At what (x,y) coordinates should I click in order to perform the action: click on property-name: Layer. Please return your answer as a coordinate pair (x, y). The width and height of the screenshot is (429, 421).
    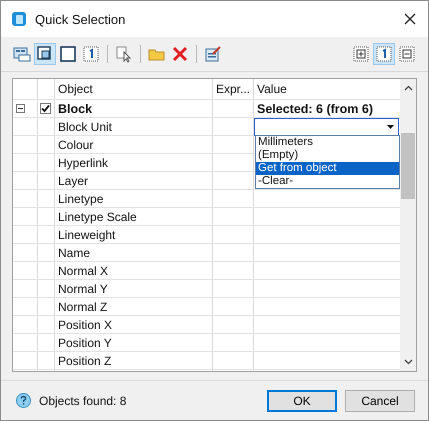
    Looking at the image, I should click on (73, 181).